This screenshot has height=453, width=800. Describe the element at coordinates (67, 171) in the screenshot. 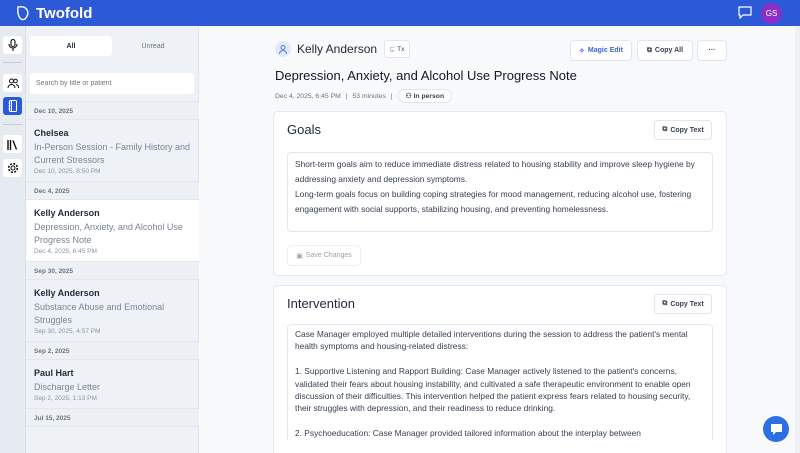

I see `note-time: Dec 10, 2025, 8:50 PM` at that location.